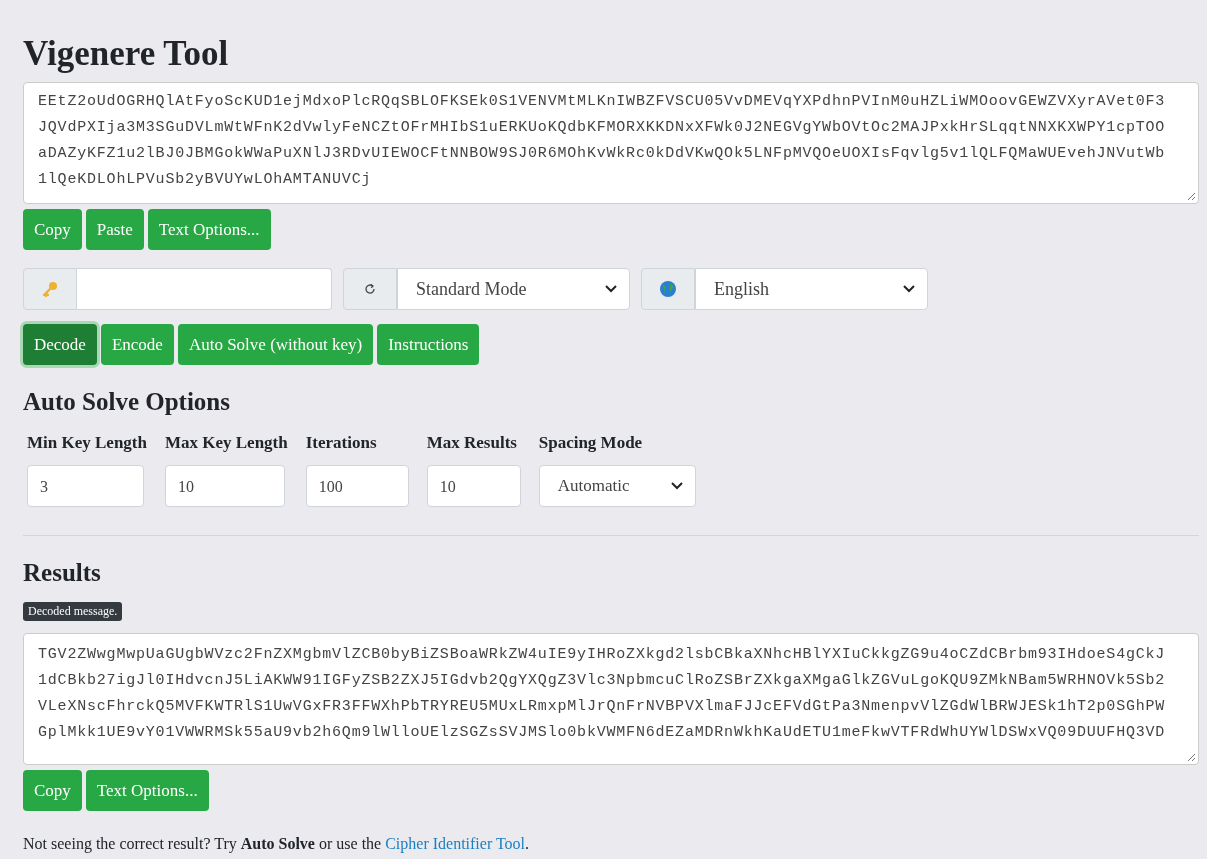 The image size is (1207, 859). What do you see at coordinates (472, 443) in the screenshot?
I see `option-label: Max Results` at bounding box center [472, 443].